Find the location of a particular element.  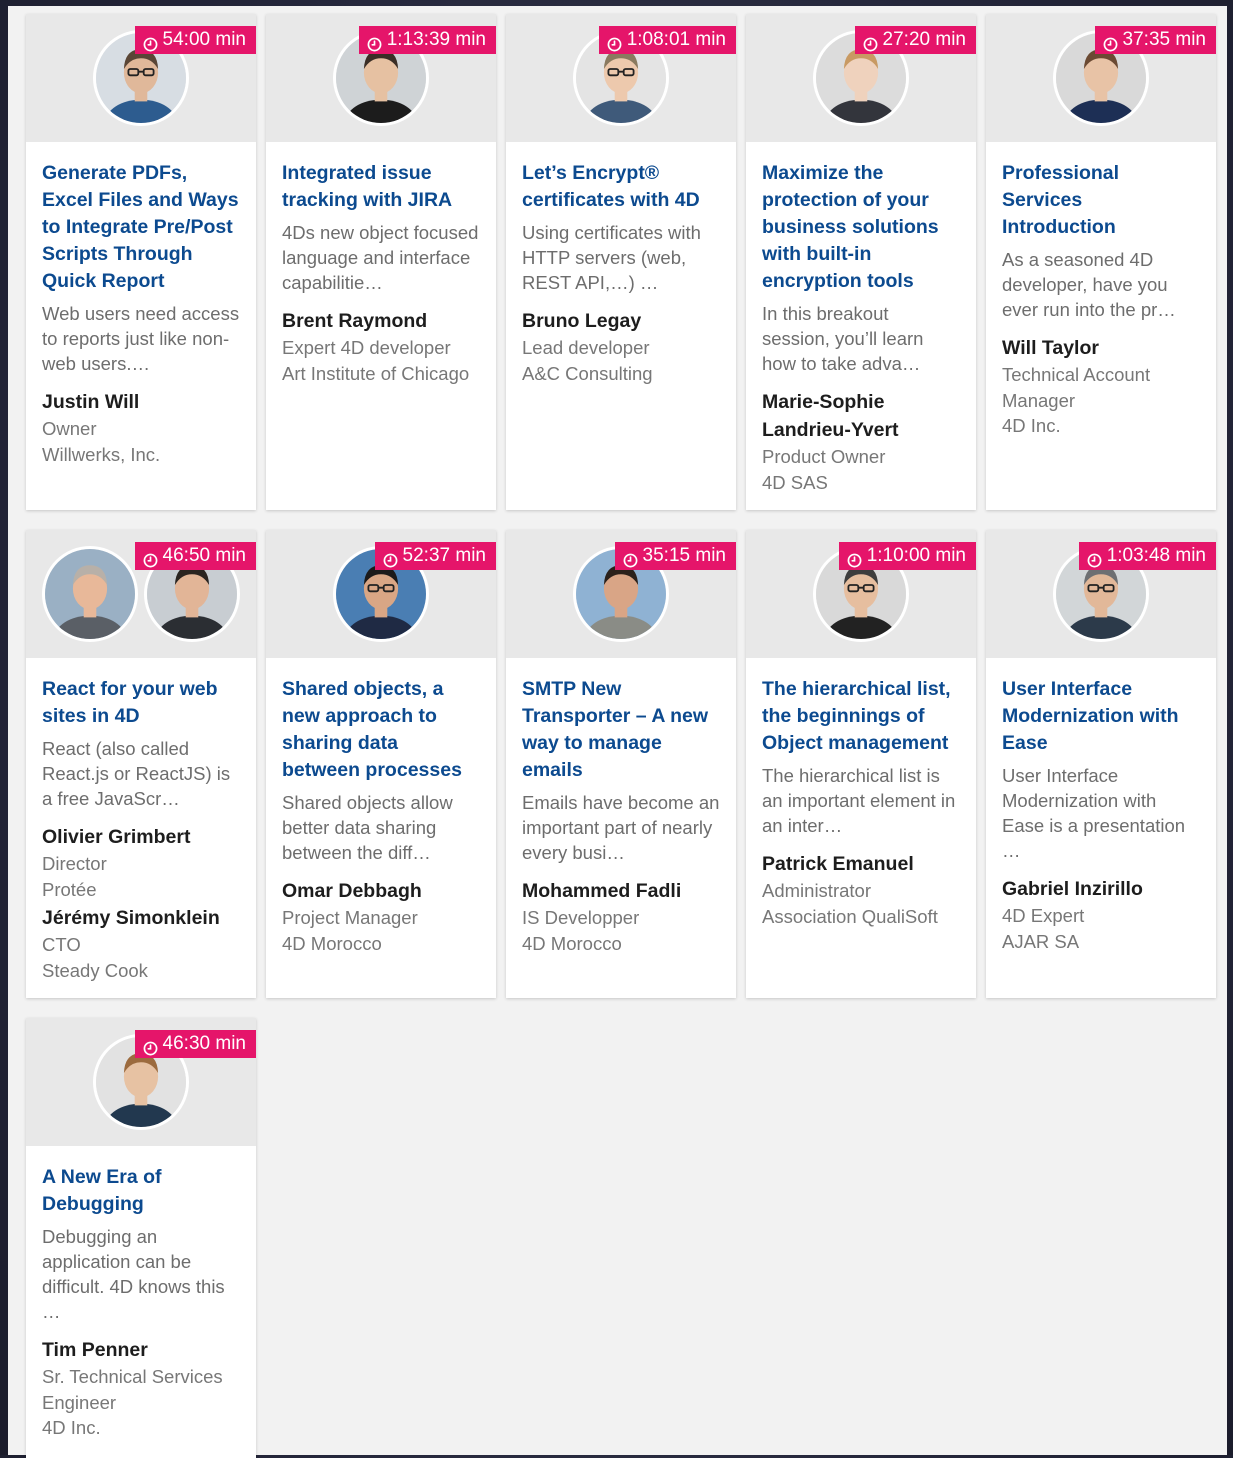

speaker-name: Olivier Grimbert is located at coordinates (116, 837).